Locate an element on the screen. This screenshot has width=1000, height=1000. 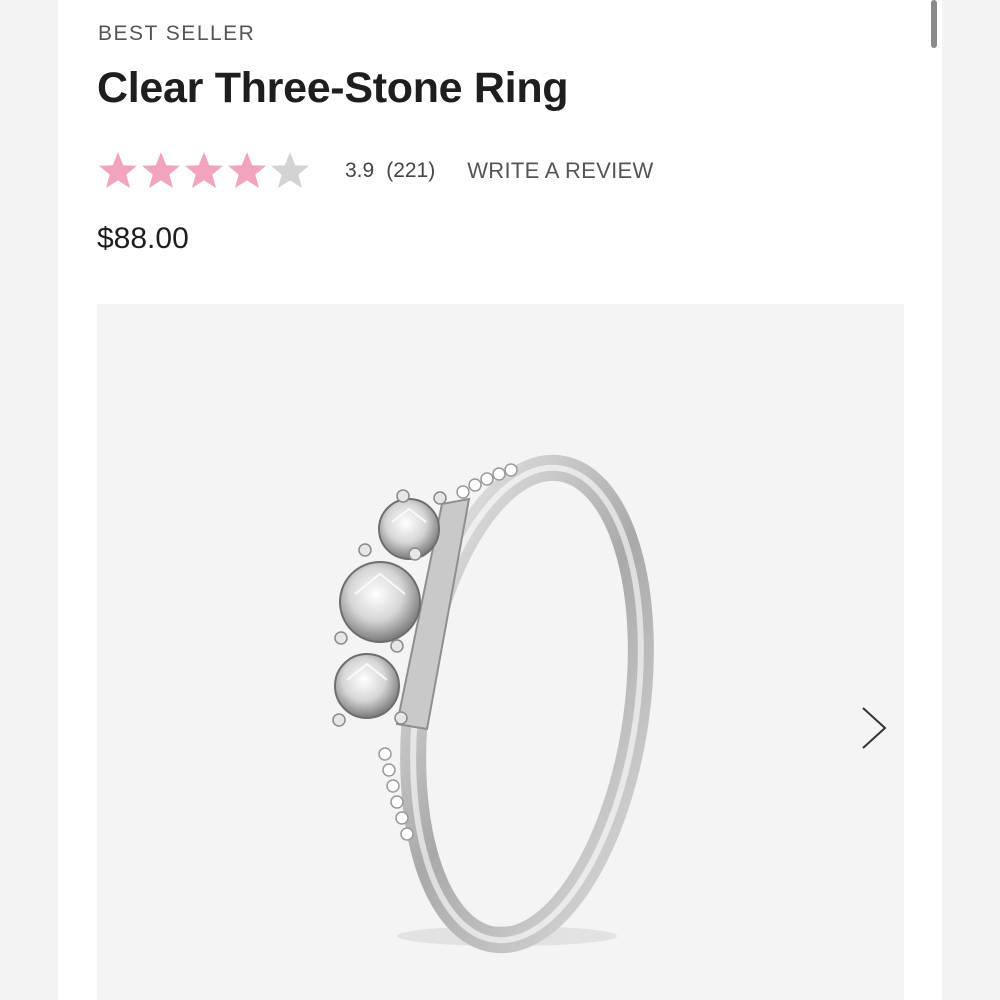
best-seller-badge: BEST SELLER is located at coordinates (177, 33).